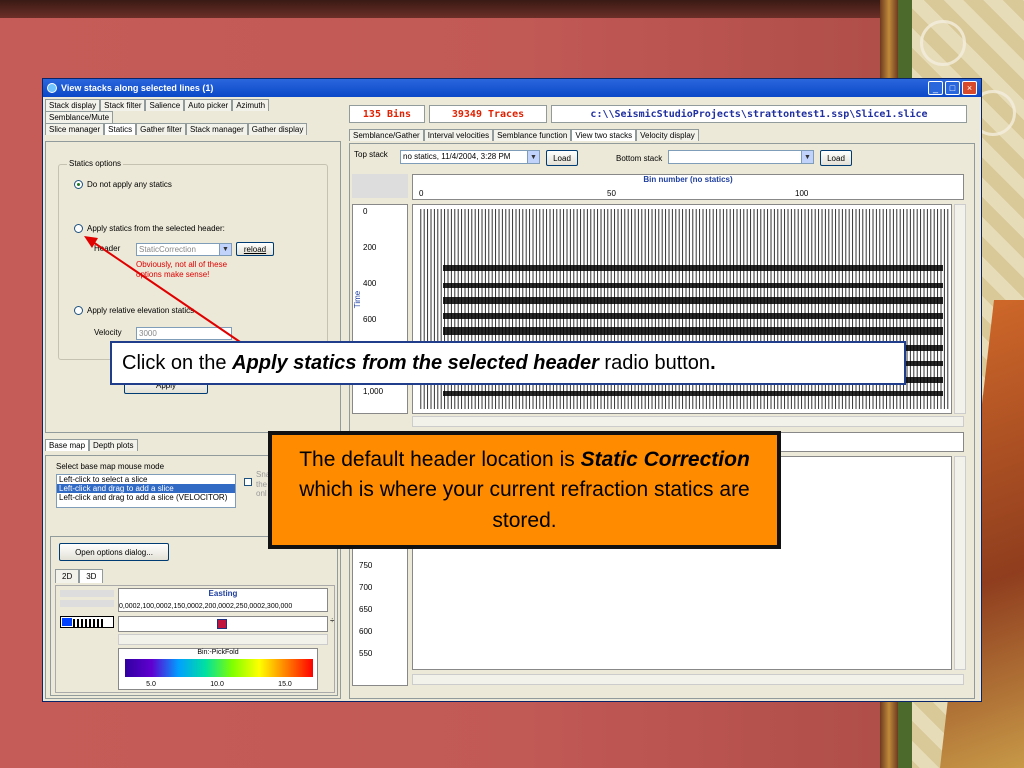 The width and height of the screenshot is (1024, 768). What do you see at coordinates (120, 129) in the screenshot?
I see `tab-statics: Statics` at bounding box center [120, 129].